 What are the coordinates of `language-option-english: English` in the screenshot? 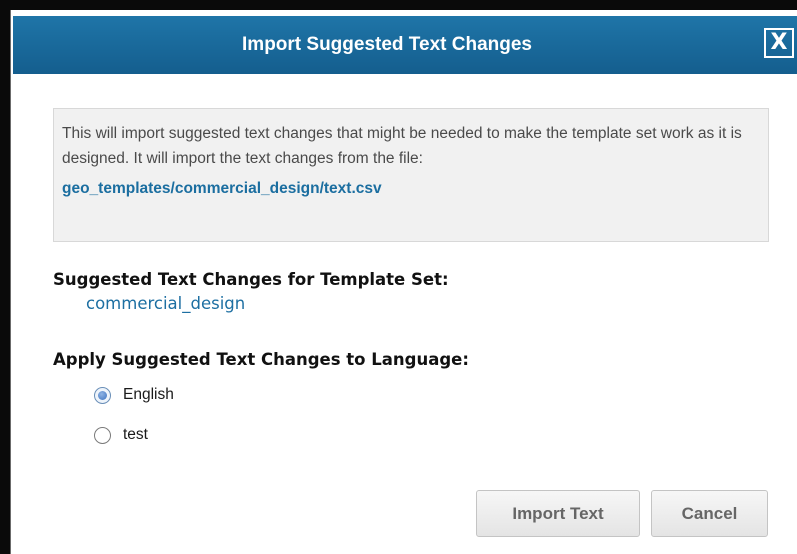 It's located at (134, 395).